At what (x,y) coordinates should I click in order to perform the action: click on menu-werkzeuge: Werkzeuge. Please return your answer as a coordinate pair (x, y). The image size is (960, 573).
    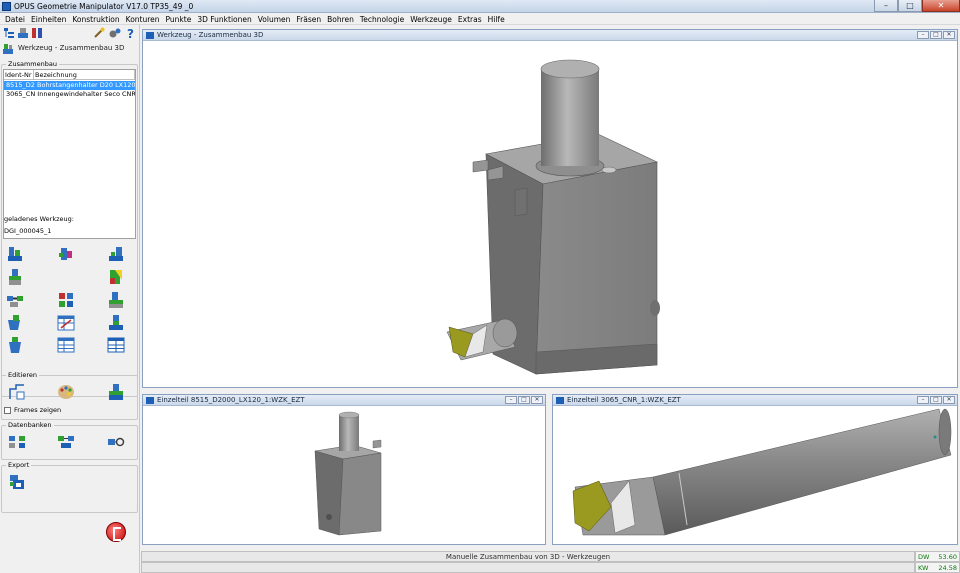
    Looking at the image, I should click on (431, 18).